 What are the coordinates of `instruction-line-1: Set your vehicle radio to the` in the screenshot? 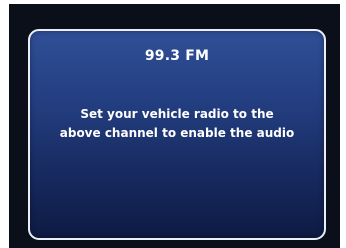 It's located at (177, 114).